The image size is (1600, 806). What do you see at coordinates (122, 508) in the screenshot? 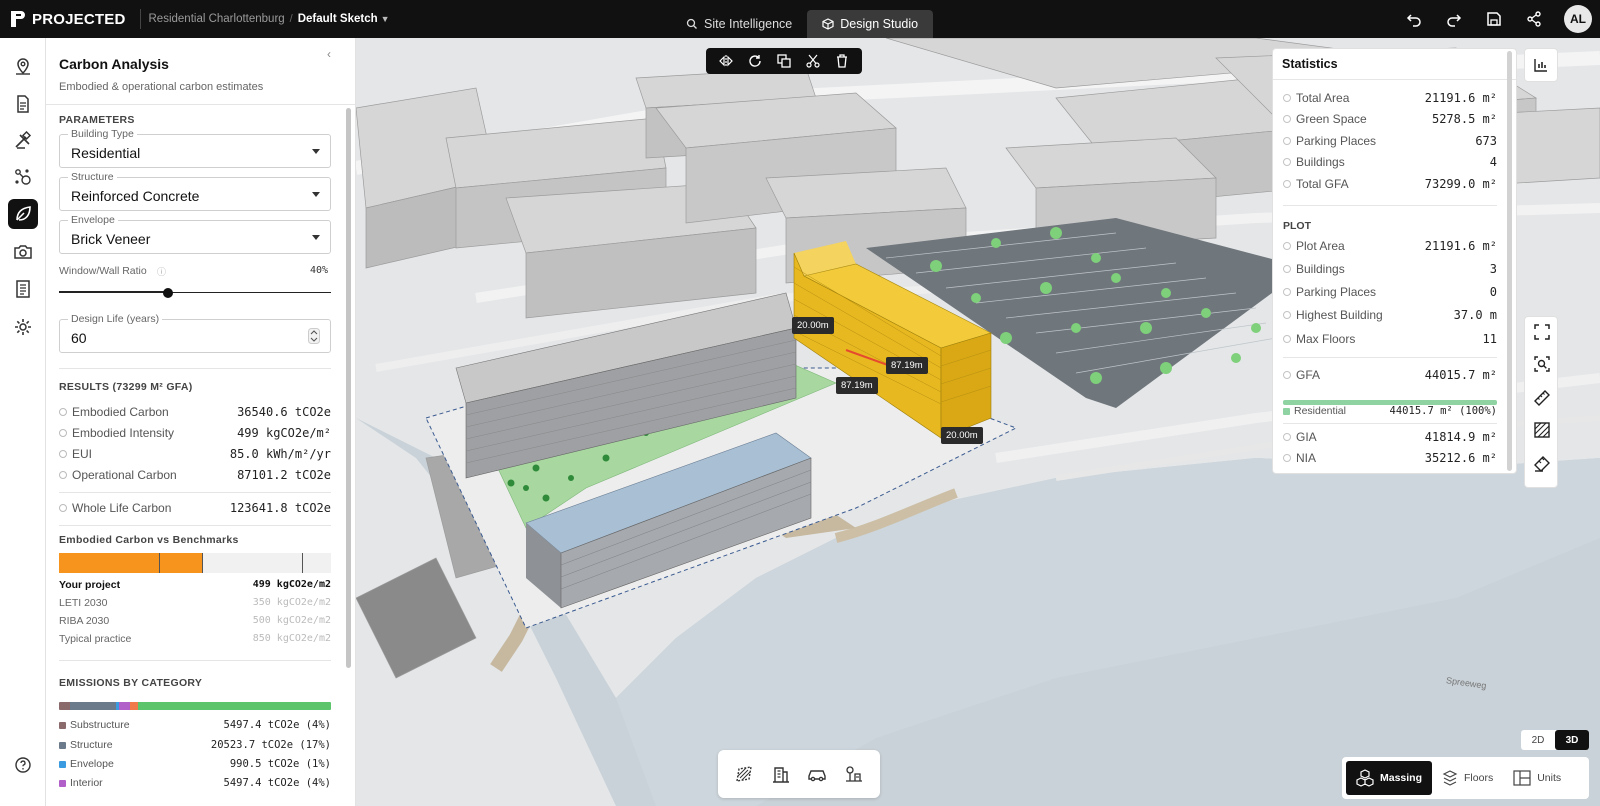
I see `result-label: Whole Life Carbon` at bounding box center [122, 508].